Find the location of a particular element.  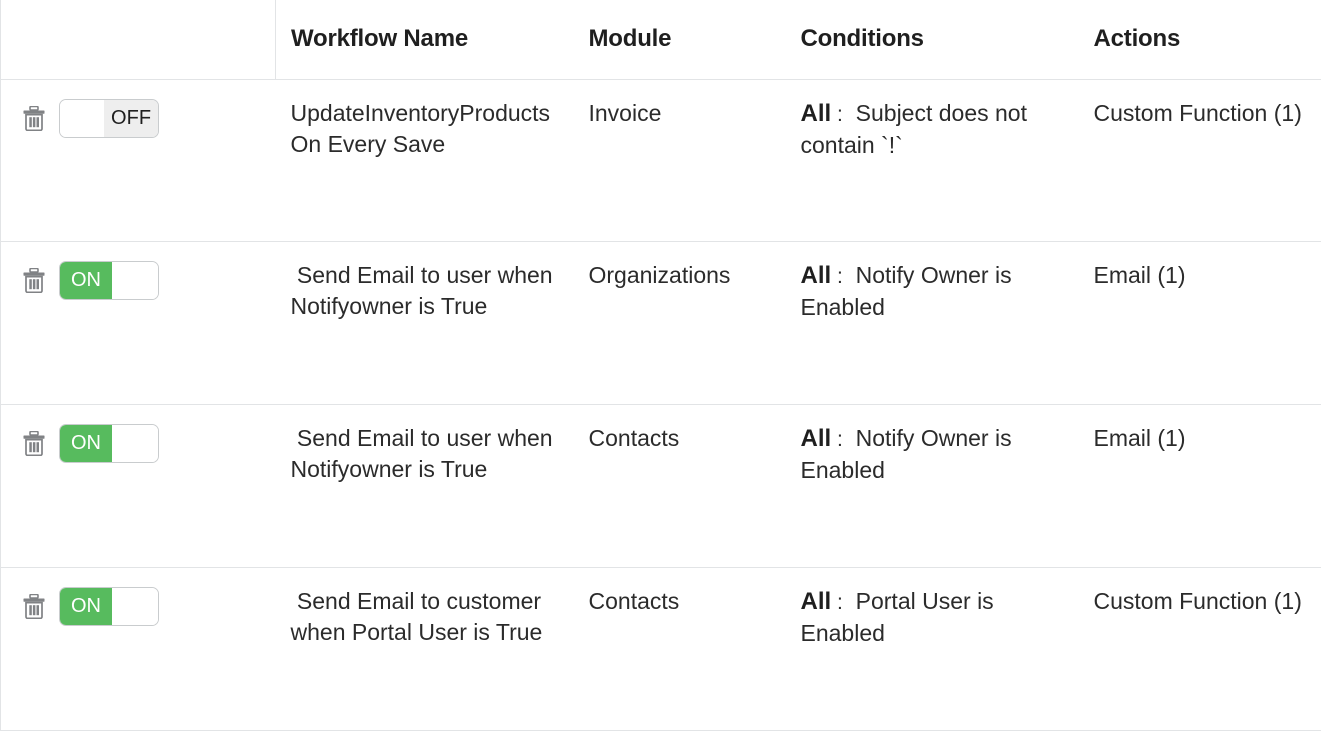

table-header-row: Workflow Name Module Conditions Actions is located at coordinates (660, 40).